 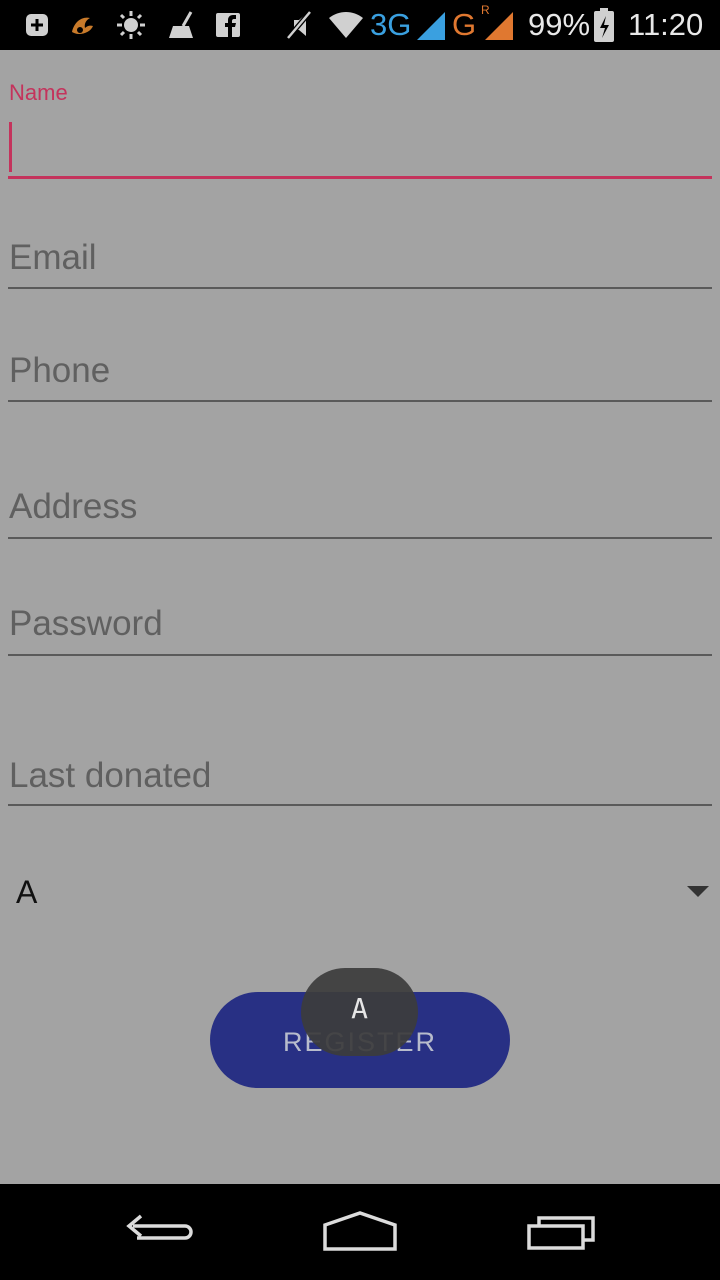 What do you see at coordinates (38, 92) in the screenshot?
I see `name-label: Name` at bounding box center [38, 92].